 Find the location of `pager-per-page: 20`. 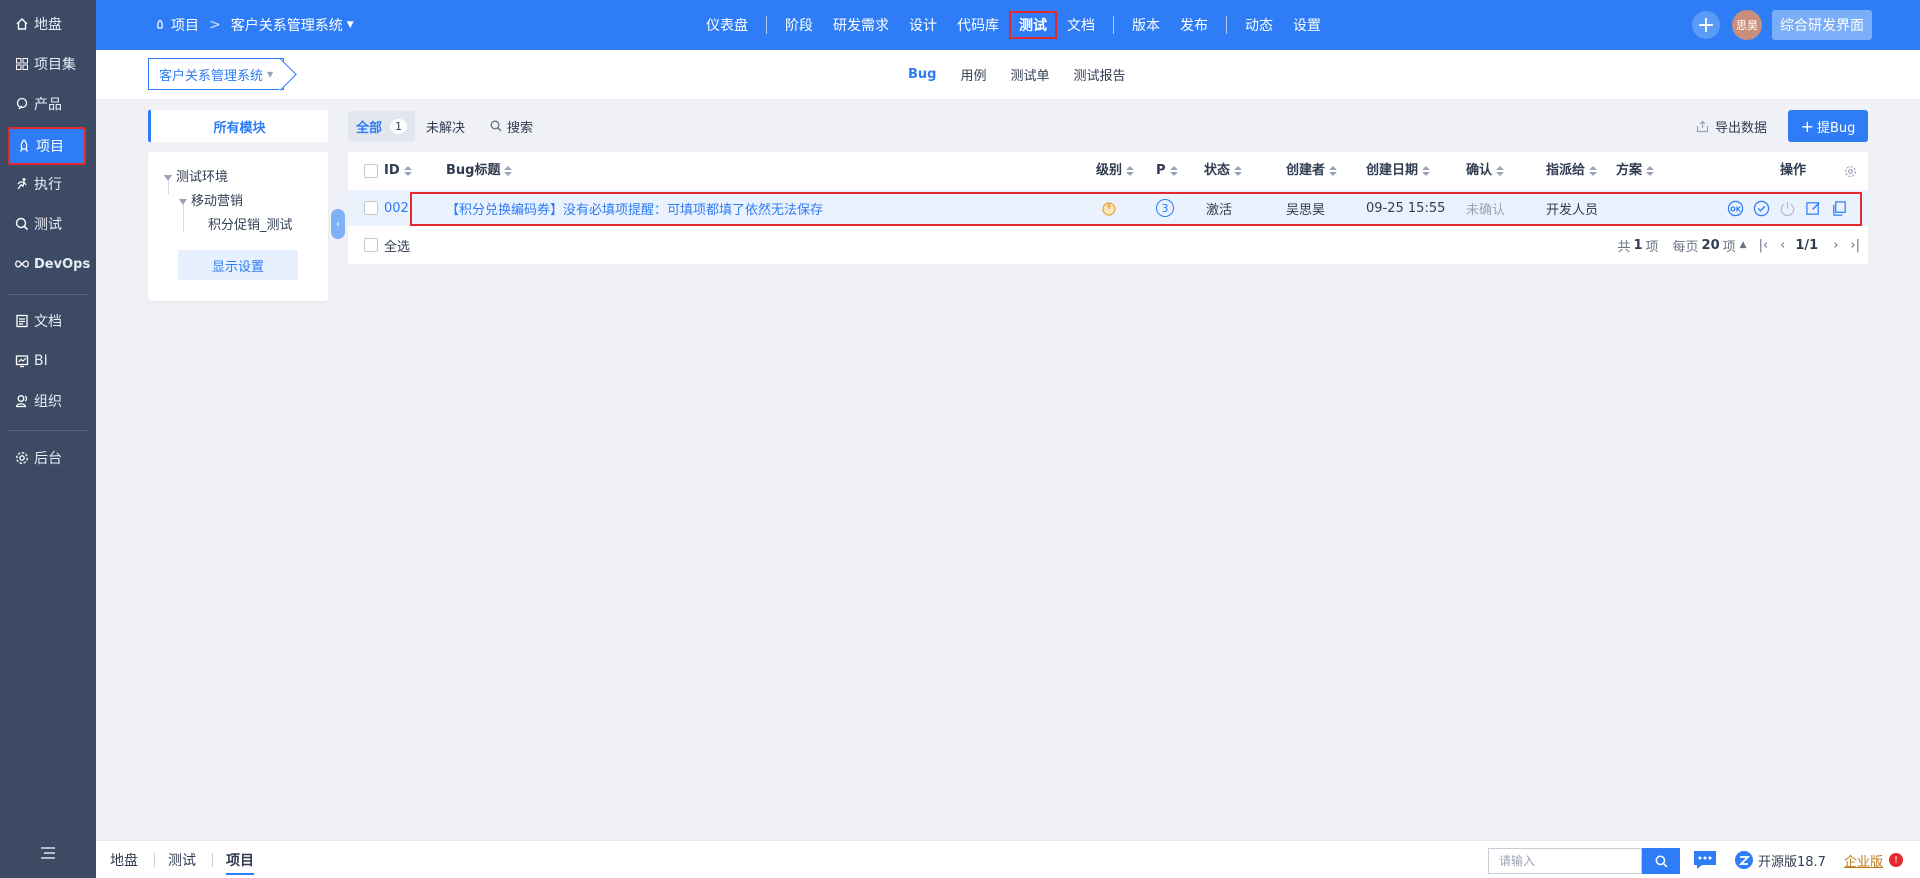

pager-per-page: 20 is located at coordinates (1711, 245).